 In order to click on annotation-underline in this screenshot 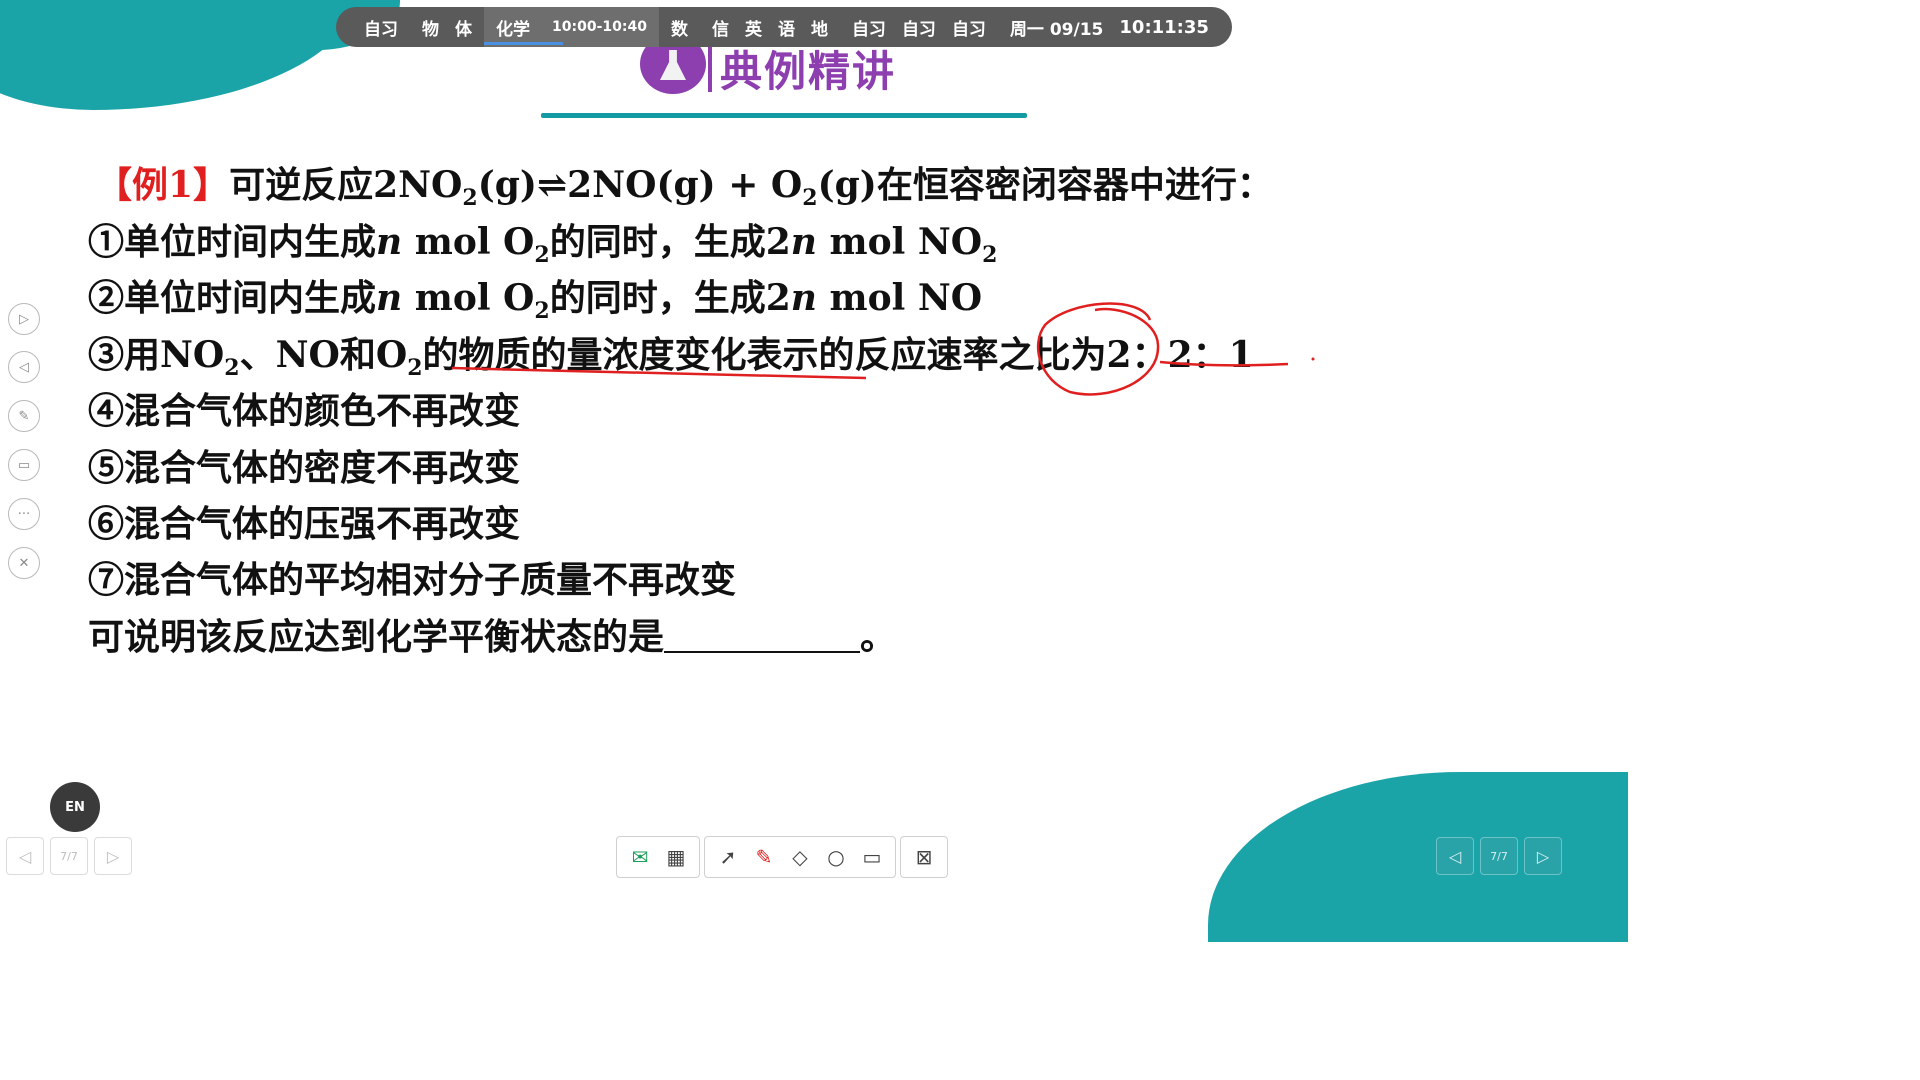, I will do `click(659, 373)`.